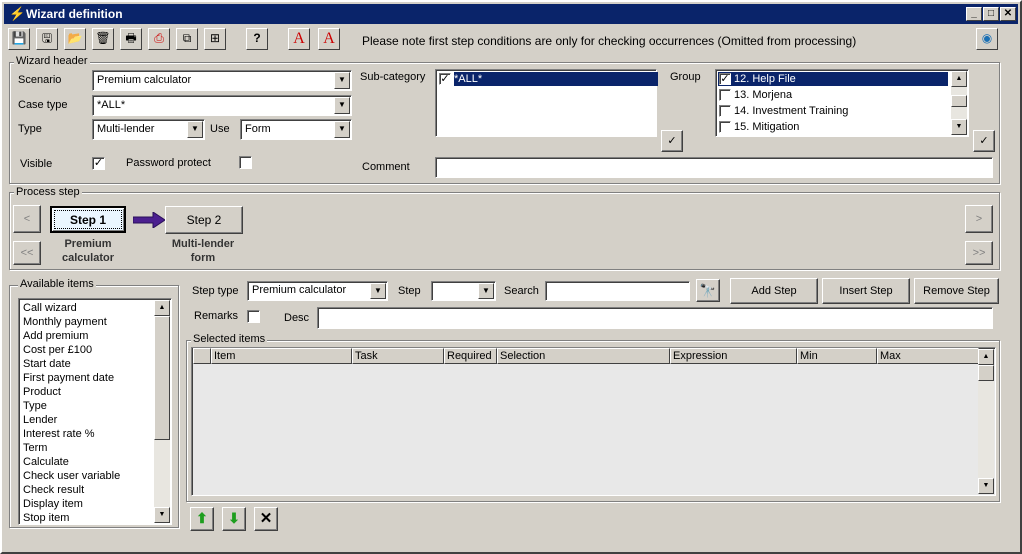 This screenshot has height=554, width=1022. What do you see at coordinates (220, 129) in the screenshot?
I see `use-label: Use` at bounding box center [220, 129].